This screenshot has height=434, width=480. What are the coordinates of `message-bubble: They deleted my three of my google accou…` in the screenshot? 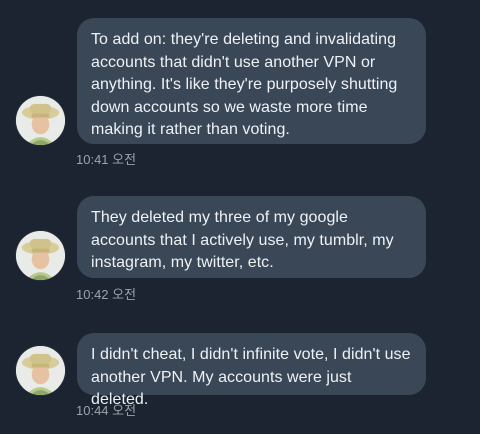 It's located at (251, 237).